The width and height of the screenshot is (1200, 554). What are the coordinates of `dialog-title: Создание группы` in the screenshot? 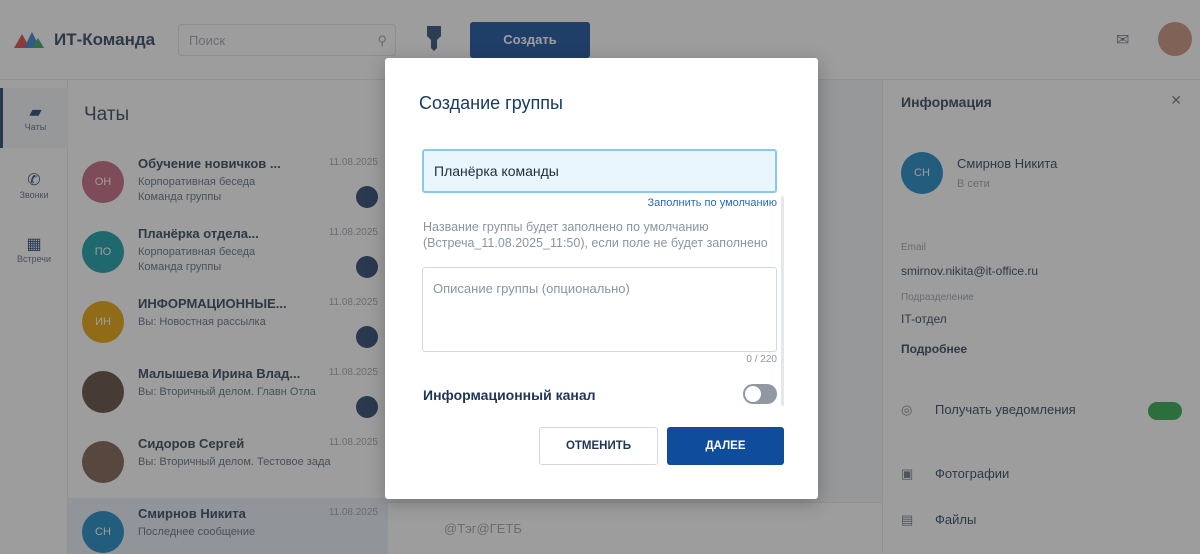 It's located at (491, 103).